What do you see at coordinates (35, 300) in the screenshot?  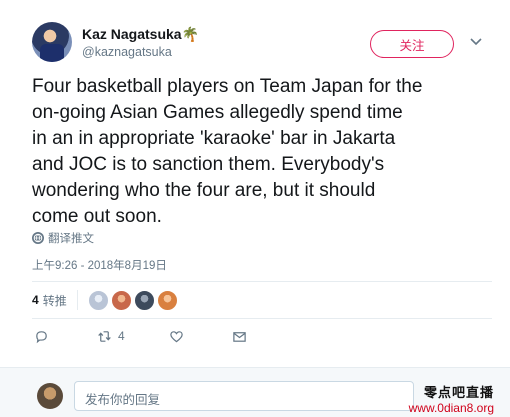 I see `retweet-count: 4` at bounding box center [35, 300].